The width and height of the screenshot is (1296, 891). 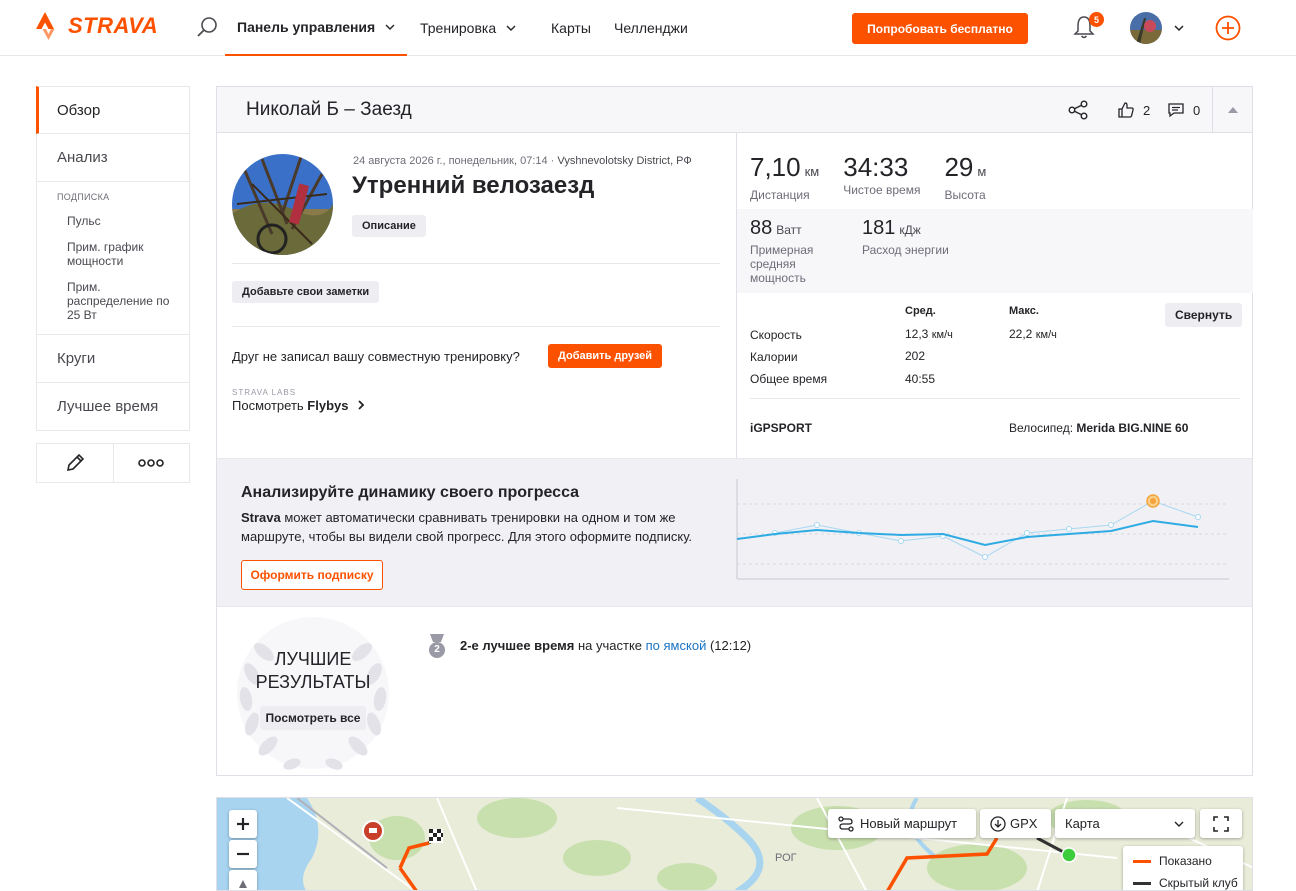 I want to click on subscribe-button: Оформить подписку, so click(x=312, y=575).